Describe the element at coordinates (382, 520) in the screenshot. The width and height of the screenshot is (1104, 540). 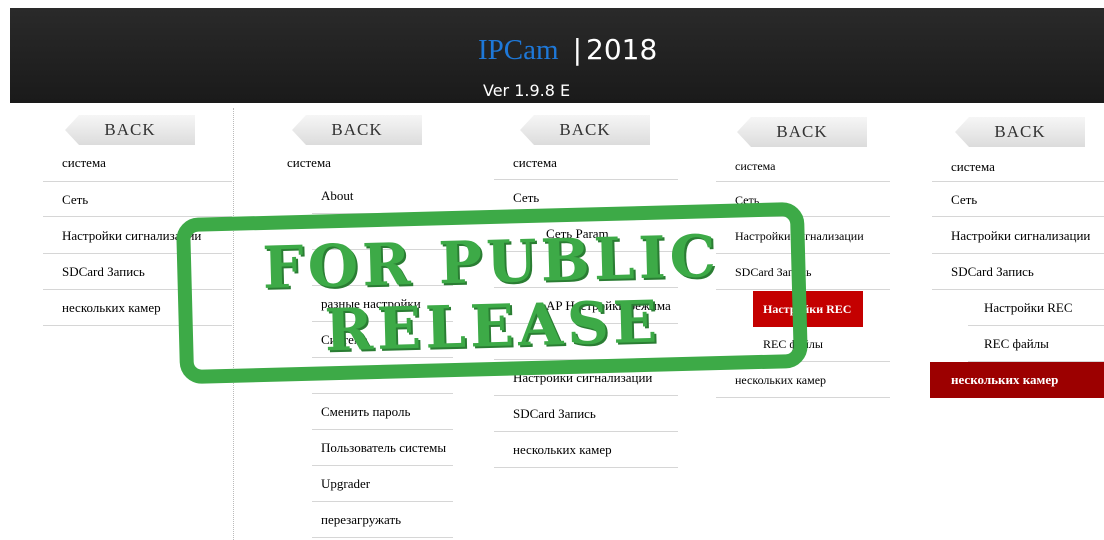
I see `menu-item-reboot: перезагружать` at that location.